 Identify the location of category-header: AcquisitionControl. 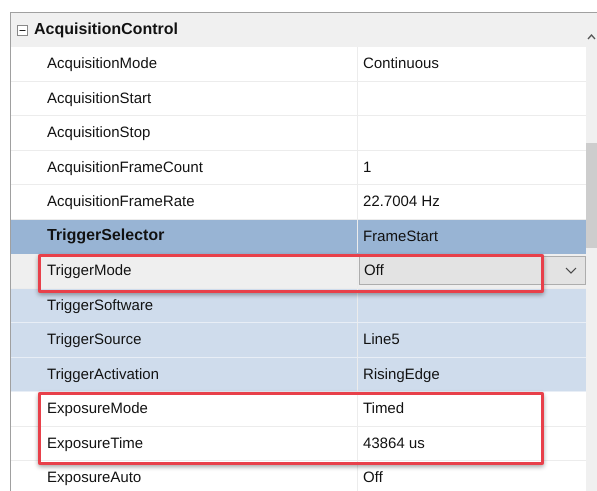
(298, 30).